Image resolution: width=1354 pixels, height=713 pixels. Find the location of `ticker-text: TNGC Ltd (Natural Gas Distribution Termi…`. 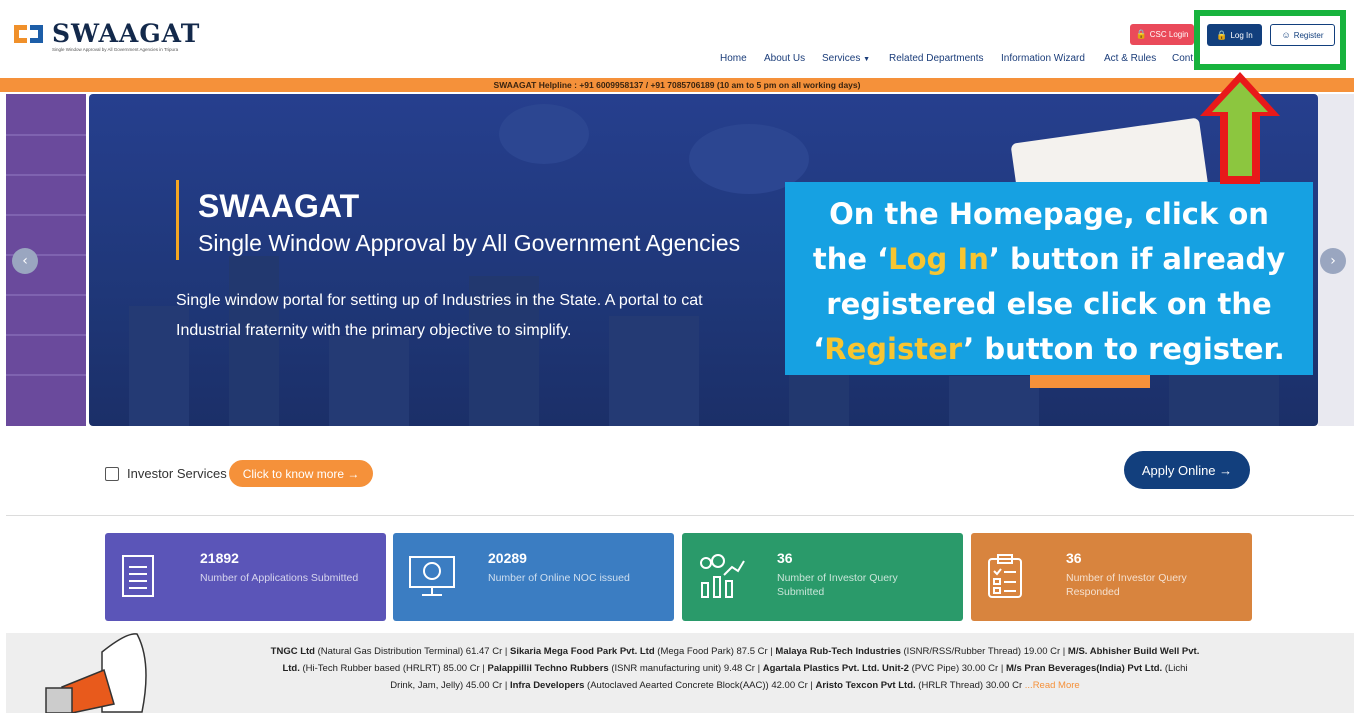

ticker-text: TNGC Ltd (Natural Gas Distribution Termi… is located at coordinates (735, 668).